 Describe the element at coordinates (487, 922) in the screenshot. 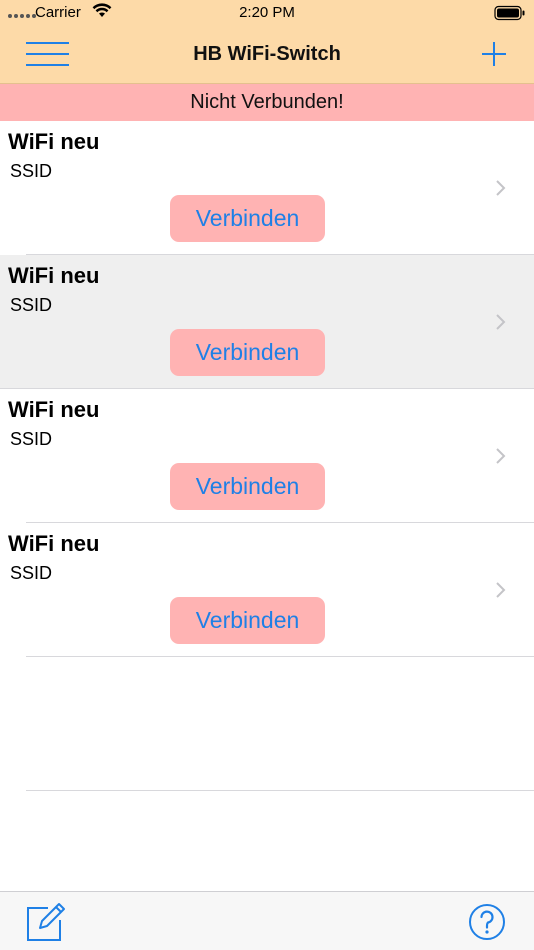

I see `help-icon` at that location.